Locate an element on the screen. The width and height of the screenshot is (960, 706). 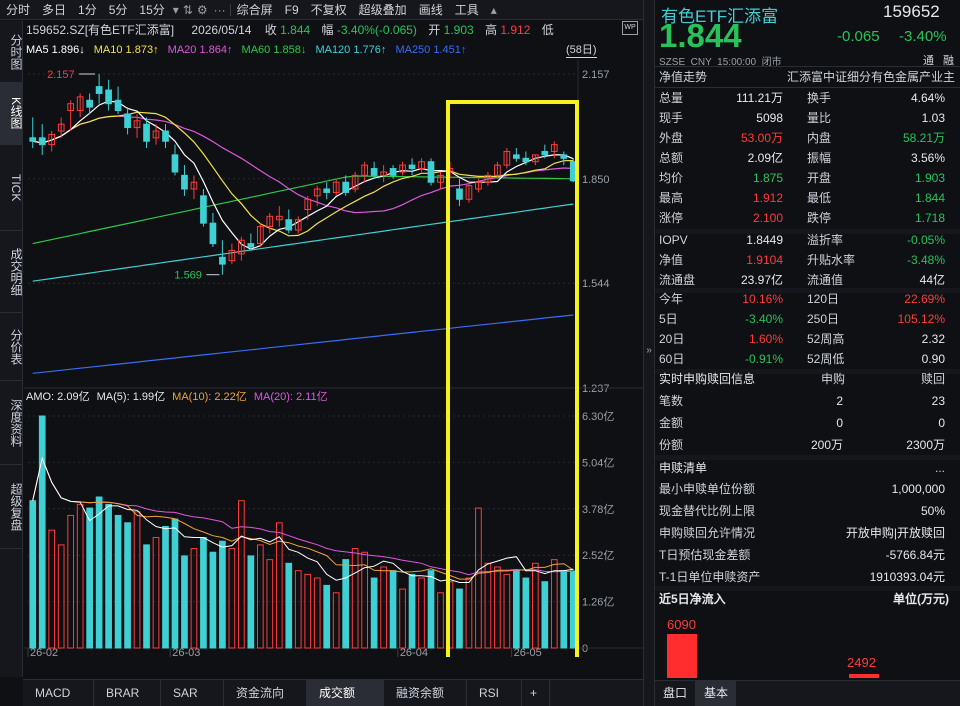
tab-fund-flow: 资金流向 is located at coordinates (265, 693).